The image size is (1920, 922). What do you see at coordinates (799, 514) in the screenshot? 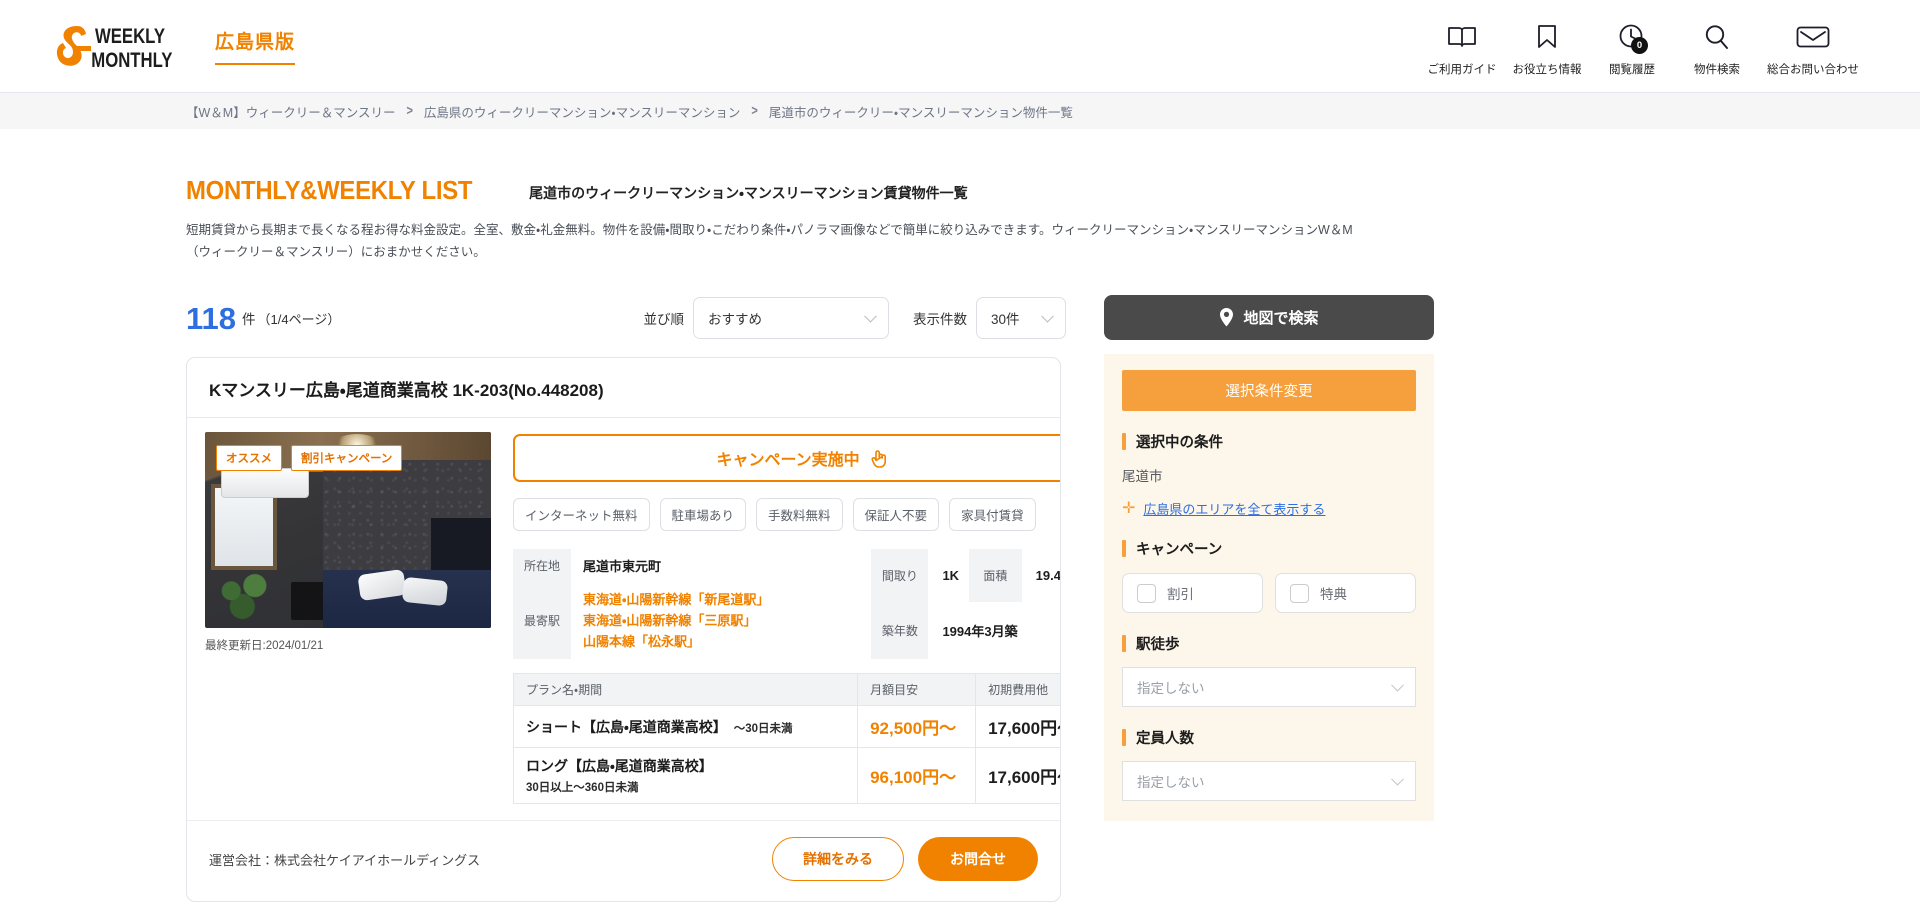
I see `feature-tag: 手数料無料` at bounding box center [799, 514].